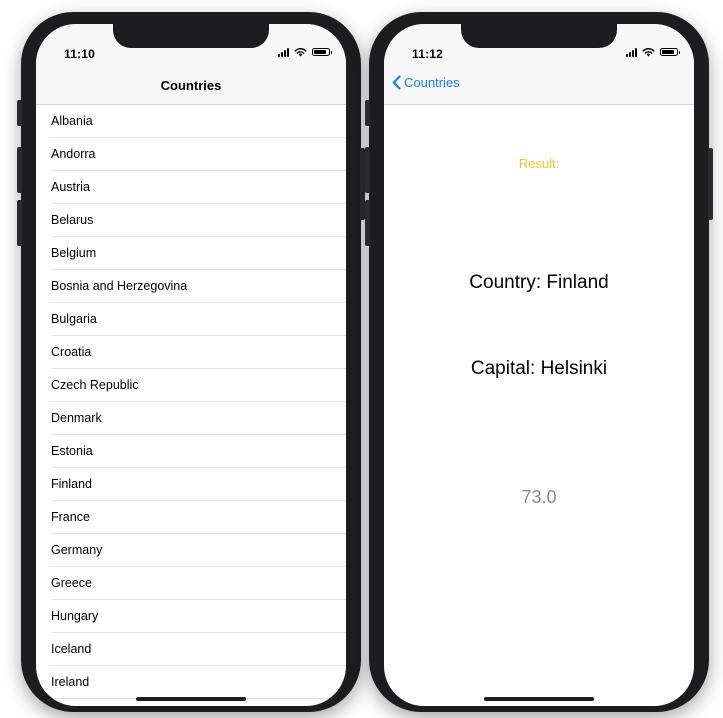  I want to click on nav-title: Countries, so click(191, 85).